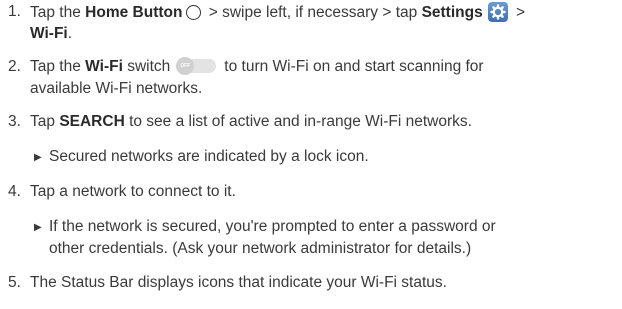 The width and height of the screenshot is (622, 309). What do you see at coordinates (14, 66) in the screenshot?
I see `step-number: 2.` at bounding box center [14, 66].